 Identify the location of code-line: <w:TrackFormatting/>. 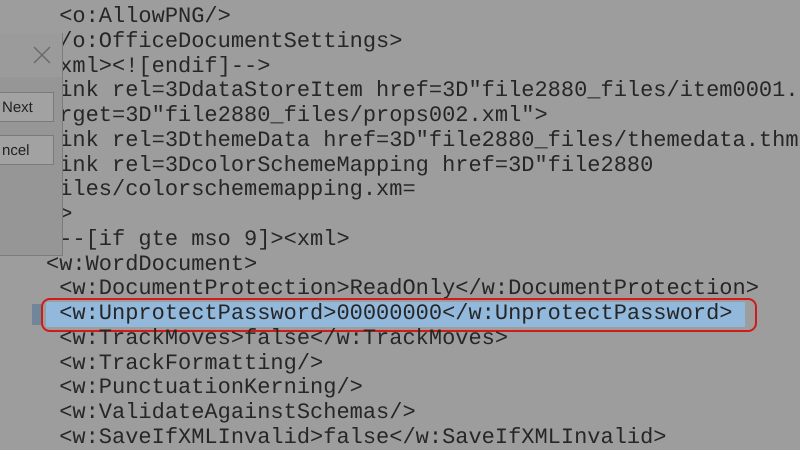
(191, 364).